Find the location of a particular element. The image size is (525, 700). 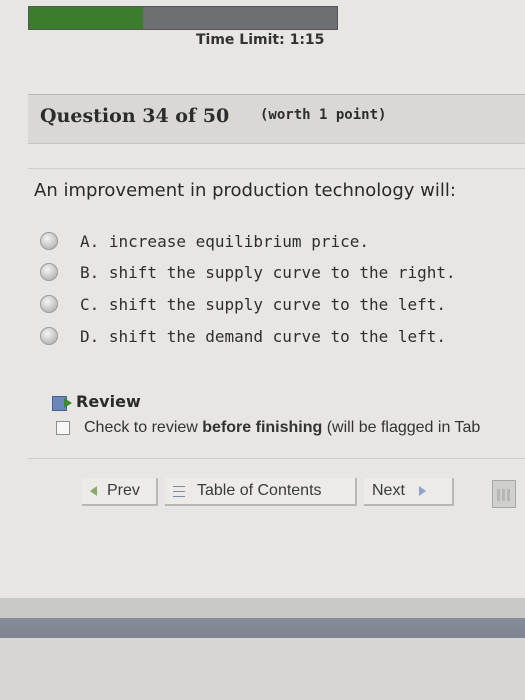

next-button: Next is located at coordinates (409, 492).